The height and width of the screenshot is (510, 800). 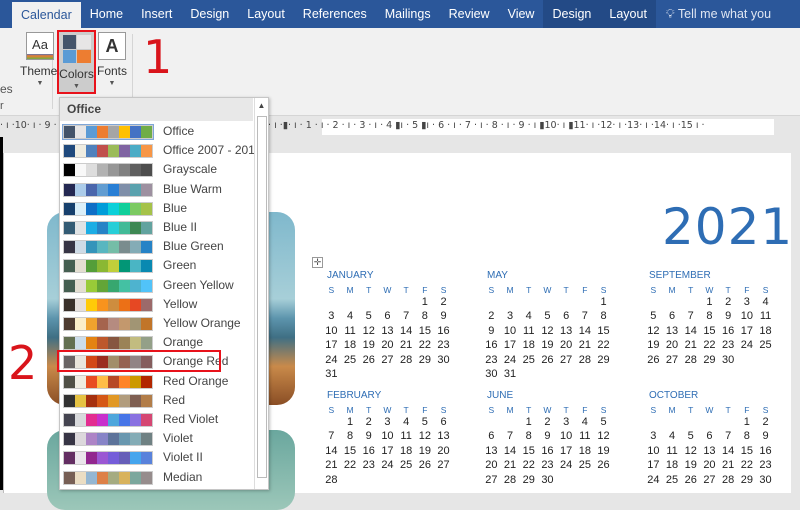 What do you see at coordinates (317, 262) in the screenshot?
I see `table-move-handle-icon: ✛` at bounding box center [317, 262].